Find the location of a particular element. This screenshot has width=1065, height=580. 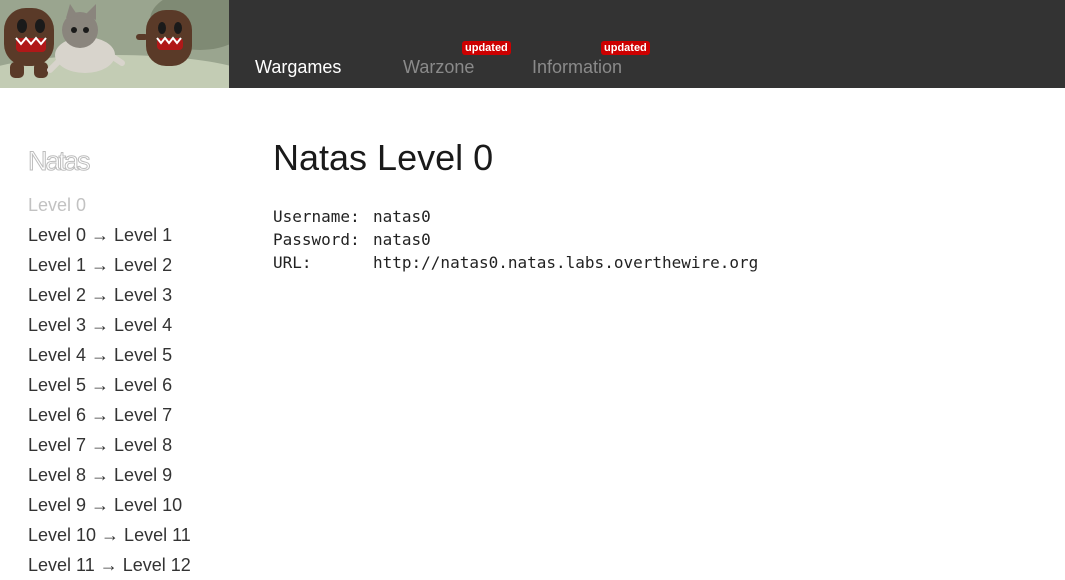

nav-warzone-label: Warzone is located at coordinates (439, 67).